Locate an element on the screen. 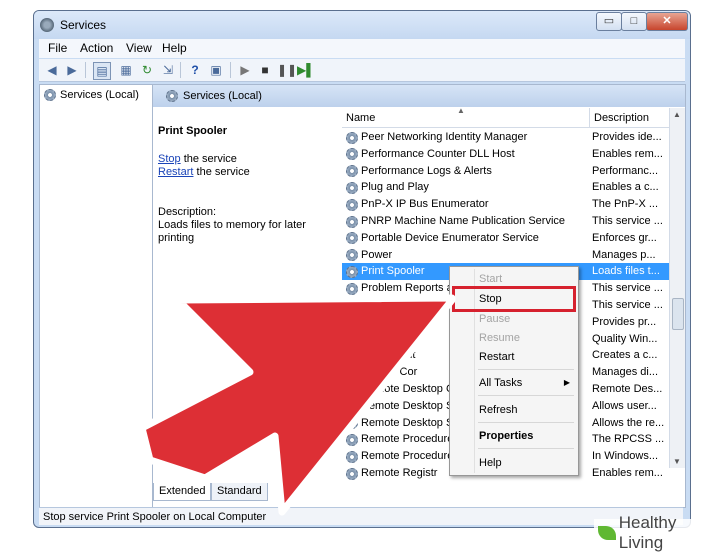 This screenshot has width=728, height=553. watermark: Healthy Living is located at coordinates (661, 532).